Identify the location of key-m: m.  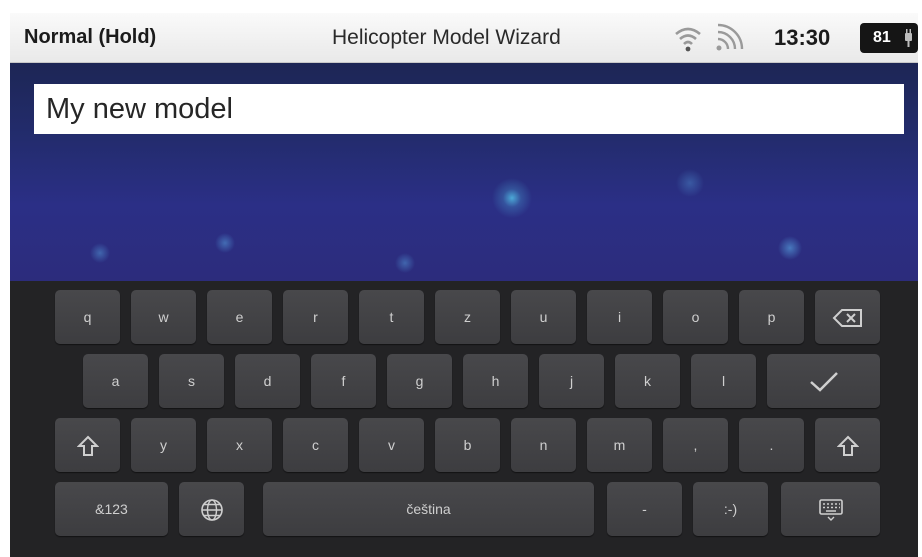
(619, 445).